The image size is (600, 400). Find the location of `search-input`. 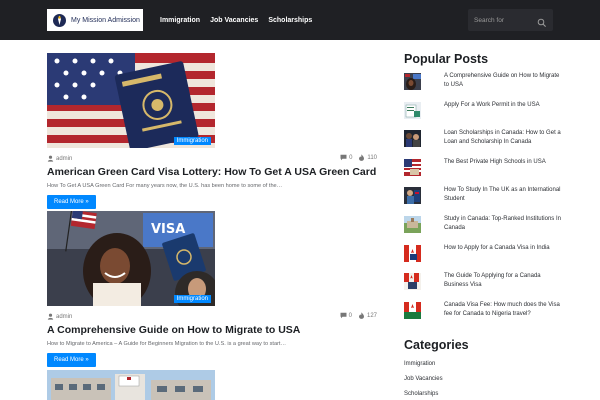

search-input is located at coordinates (504, 20).